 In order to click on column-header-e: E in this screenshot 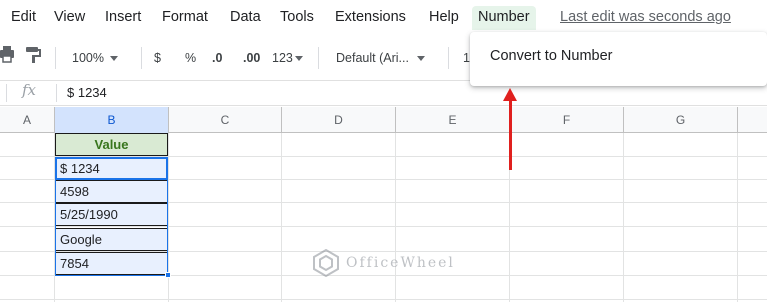, I will do `click(453, 120)`.